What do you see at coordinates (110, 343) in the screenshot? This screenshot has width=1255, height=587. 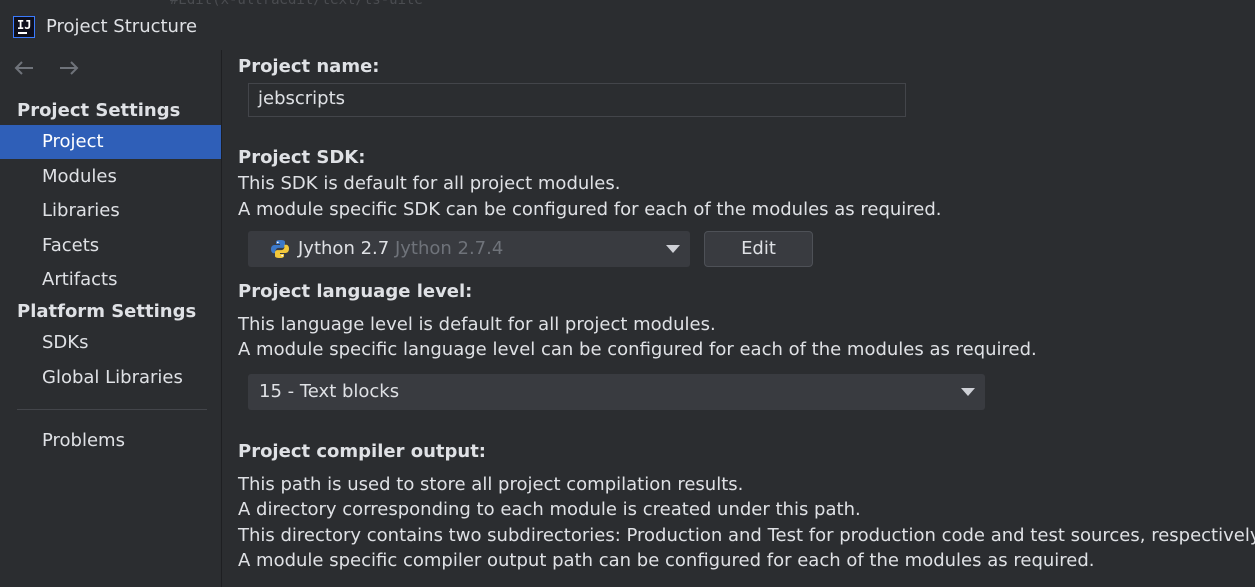 I see `sidebar-item-sdks: SDKs` at bounding box center [110, 343].